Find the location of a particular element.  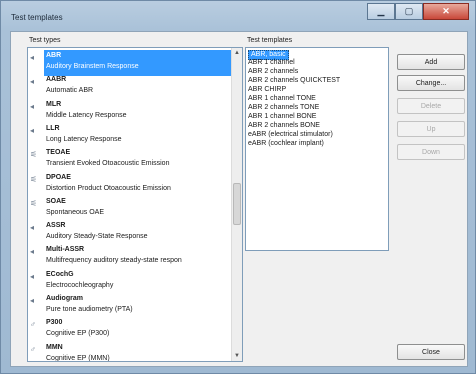

test-type-item: ⚟ SOAE Spontaneous OAE is located at coordinates (130, 209).